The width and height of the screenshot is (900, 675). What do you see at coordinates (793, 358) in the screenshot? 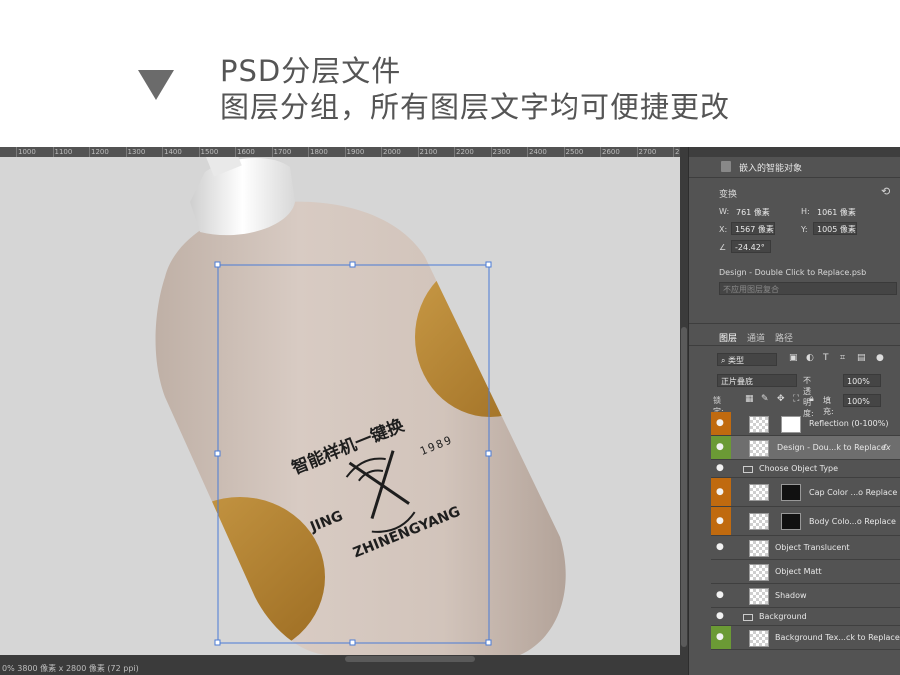
I see `pixel-filter-icon: ▣` at bounding box center [793, 358].